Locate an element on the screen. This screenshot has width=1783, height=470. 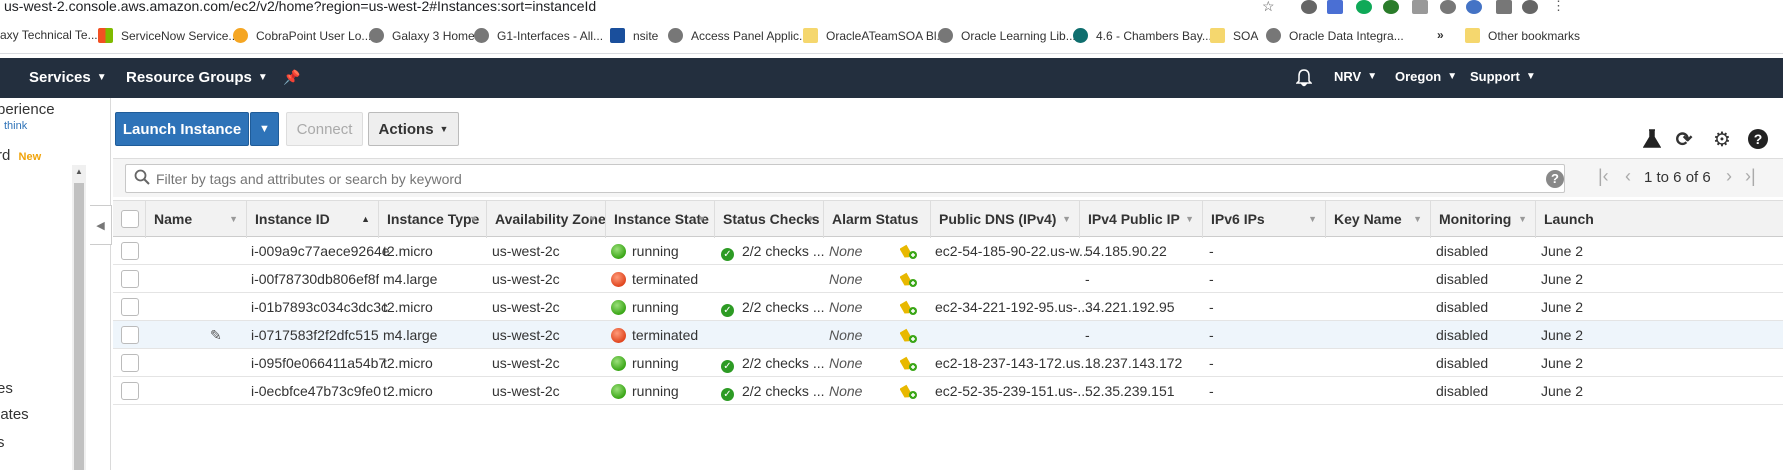
sidebar-feedback-link: think is located at coordinates (15, 126).